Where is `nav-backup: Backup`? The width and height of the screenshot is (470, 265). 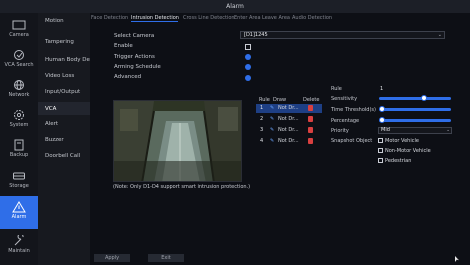 nav-backup: Backup is located at coordinates (19, 150).